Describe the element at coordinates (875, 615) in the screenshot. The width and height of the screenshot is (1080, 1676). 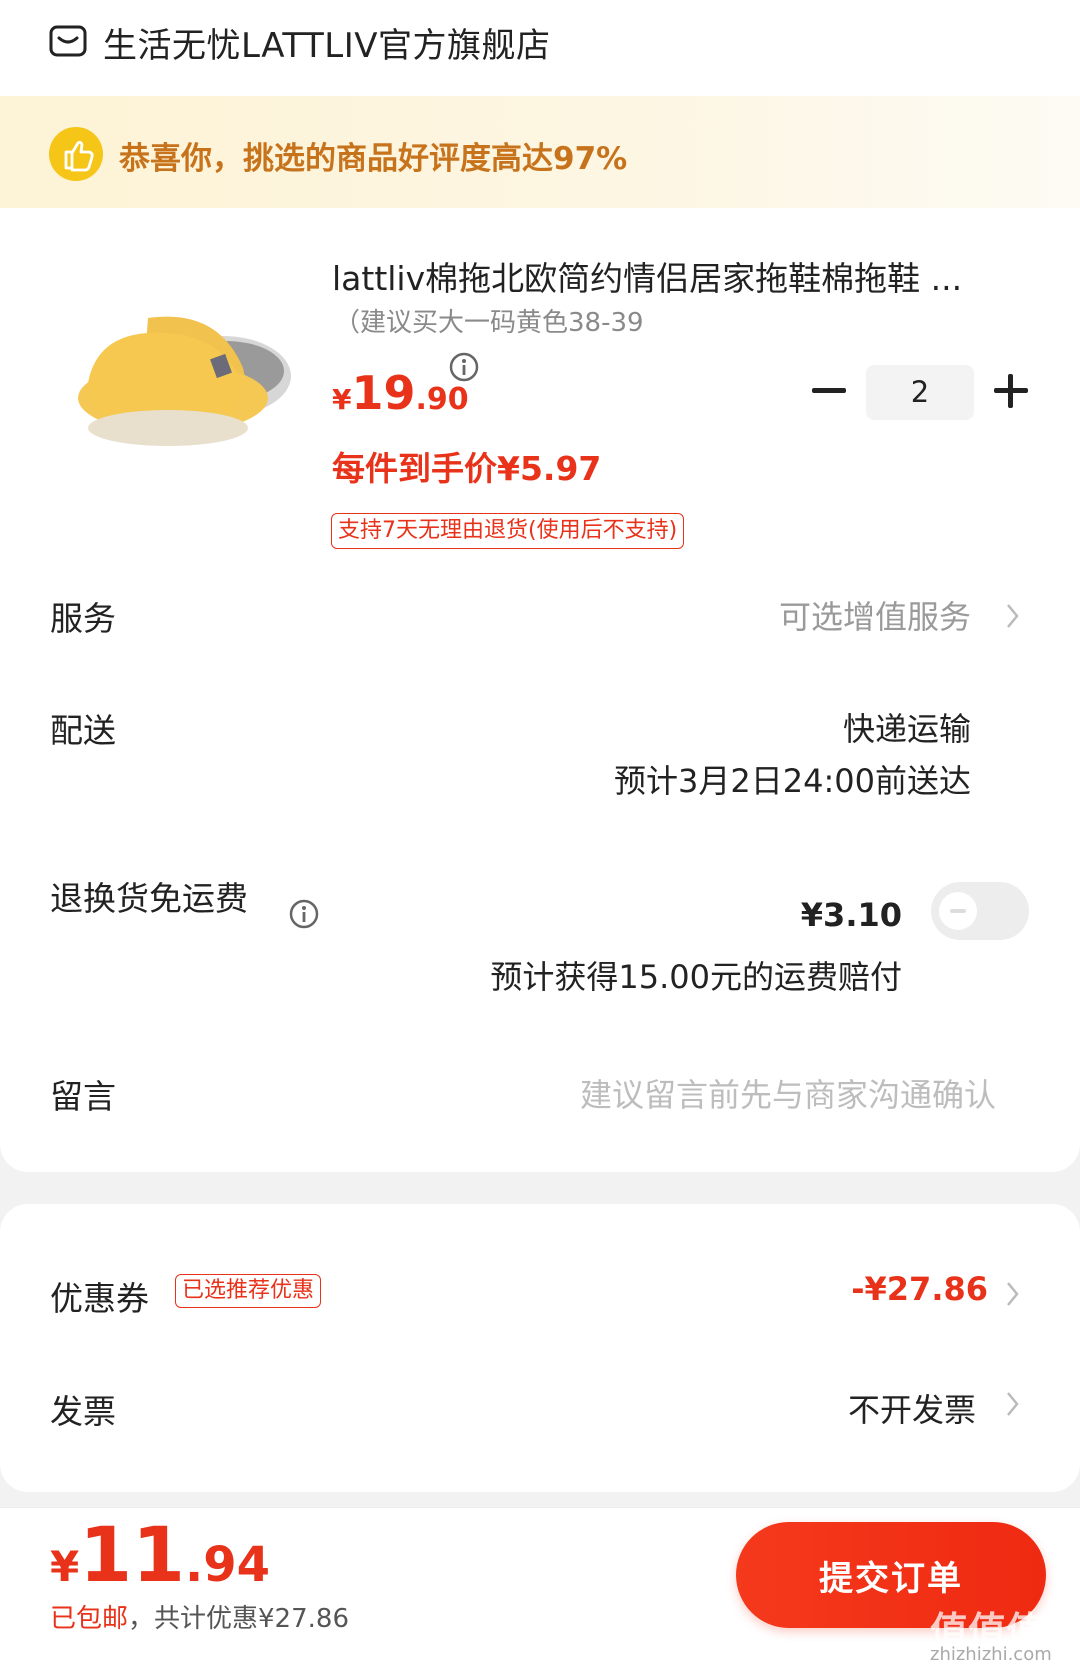
I see `service-value: 可选增值服务` at that location.